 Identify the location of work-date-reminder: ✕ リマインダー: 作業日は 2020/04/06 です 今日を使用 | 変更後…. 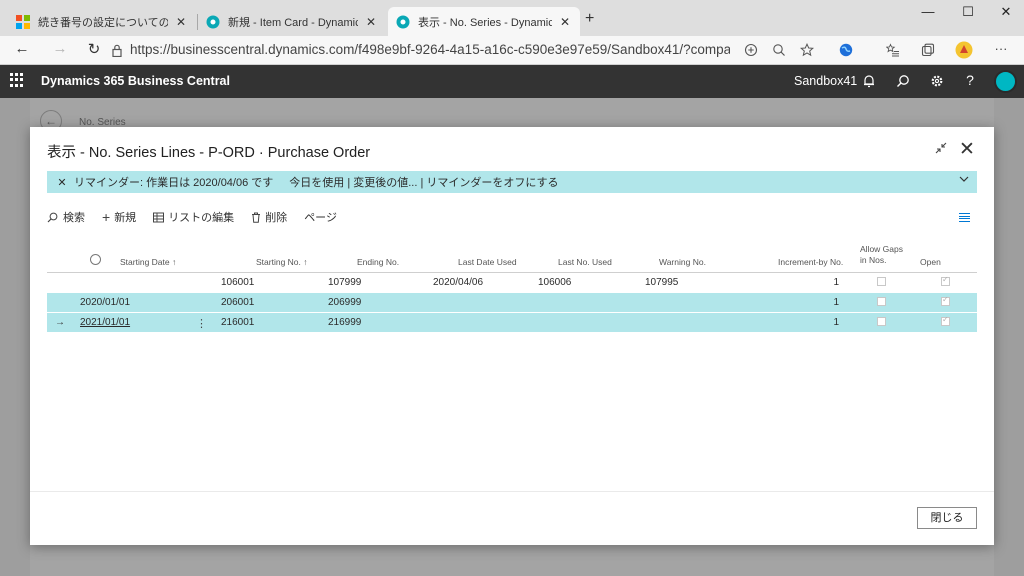
(512, 182).